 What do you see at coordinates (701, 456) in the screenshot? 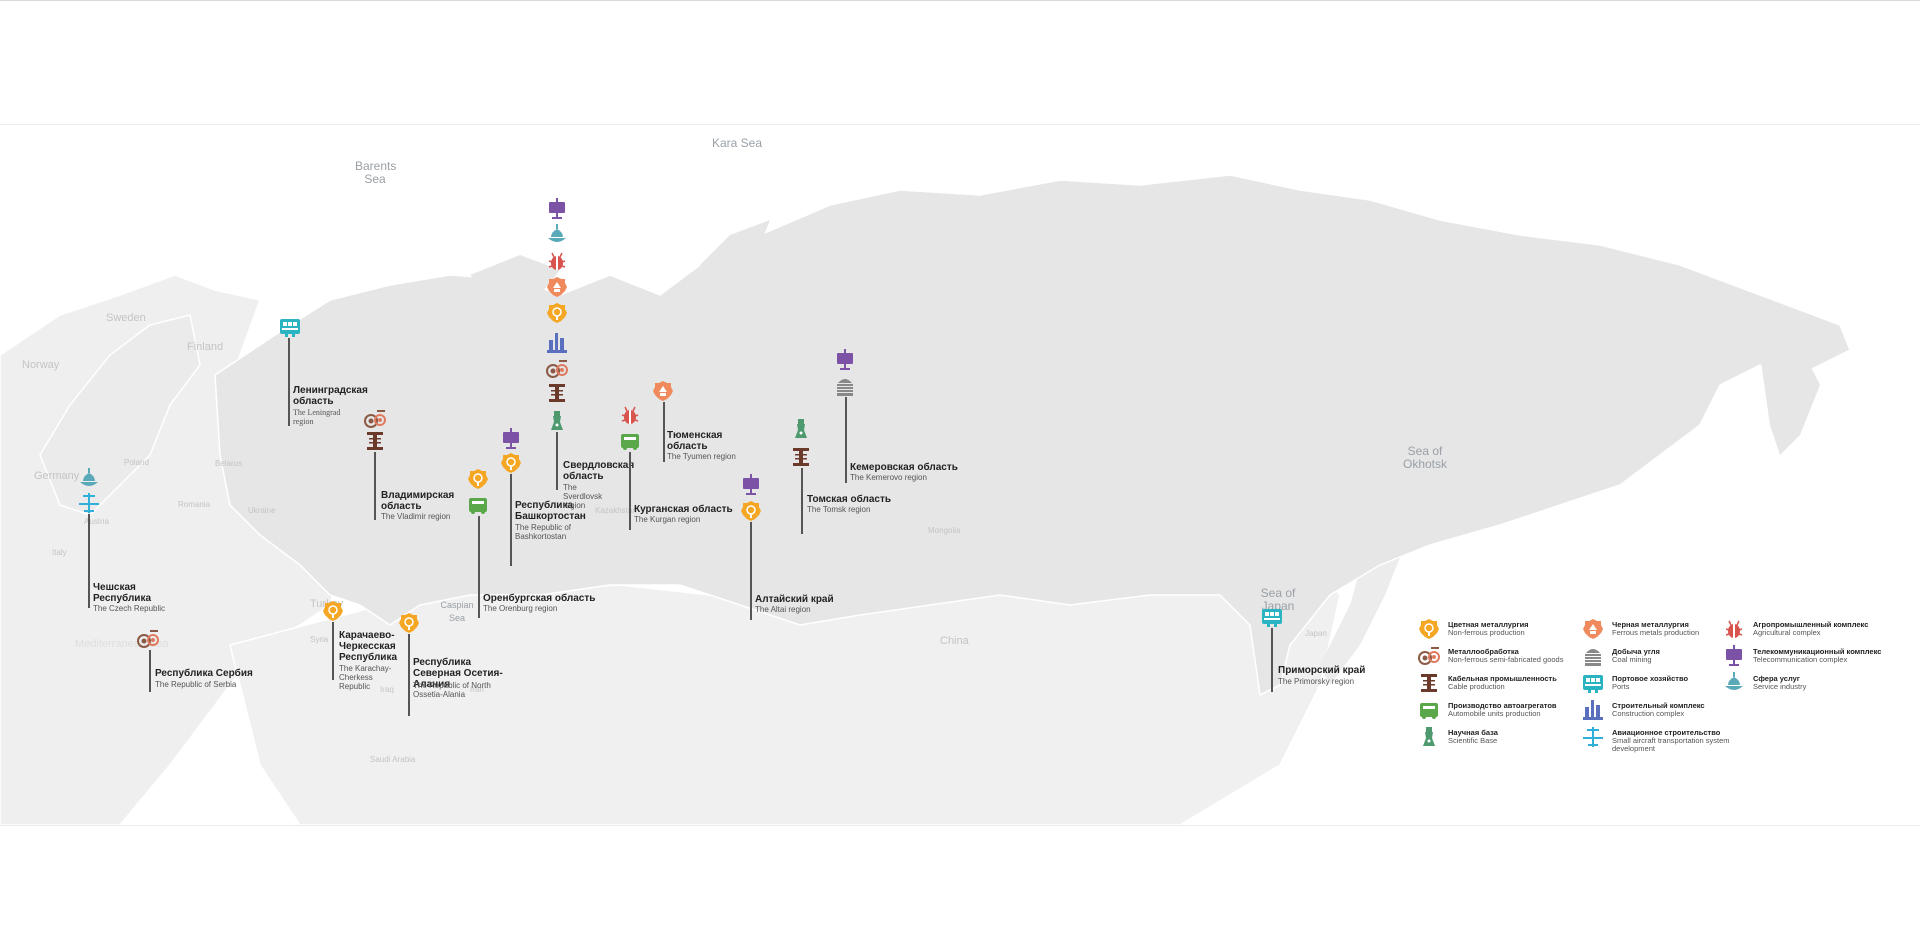
I see `region-name-en: The Tyumen region` at bounding box center [701, 456].